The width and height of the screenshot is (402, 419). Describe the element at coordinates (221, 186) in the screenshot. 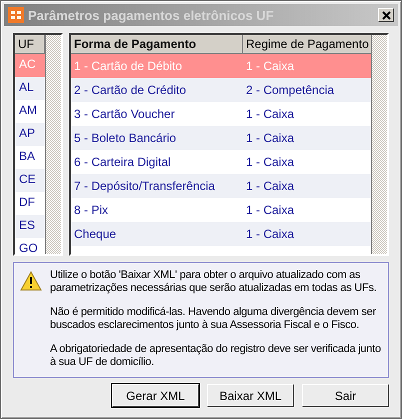

I see `table-row: 7 - Depósito/Transferência 1 - Caixa` at that location.